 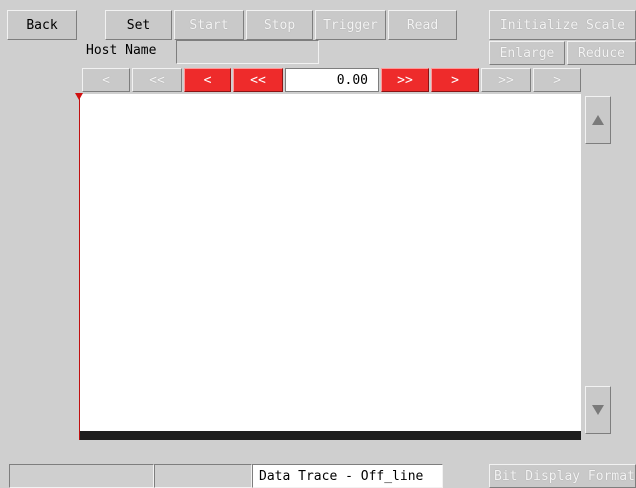 I want to click on cursor-right-fast-button: >>, so click(x=405, y=80).